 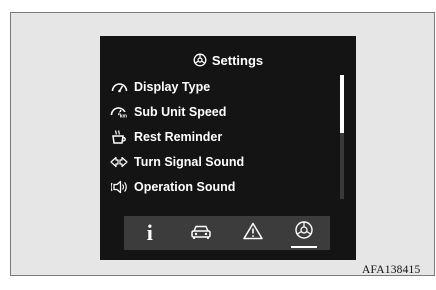 What do you see at coordinates (342, 104) in the screenshot?
I see `scrollbar-thumb` at bounding box center [342, 104].